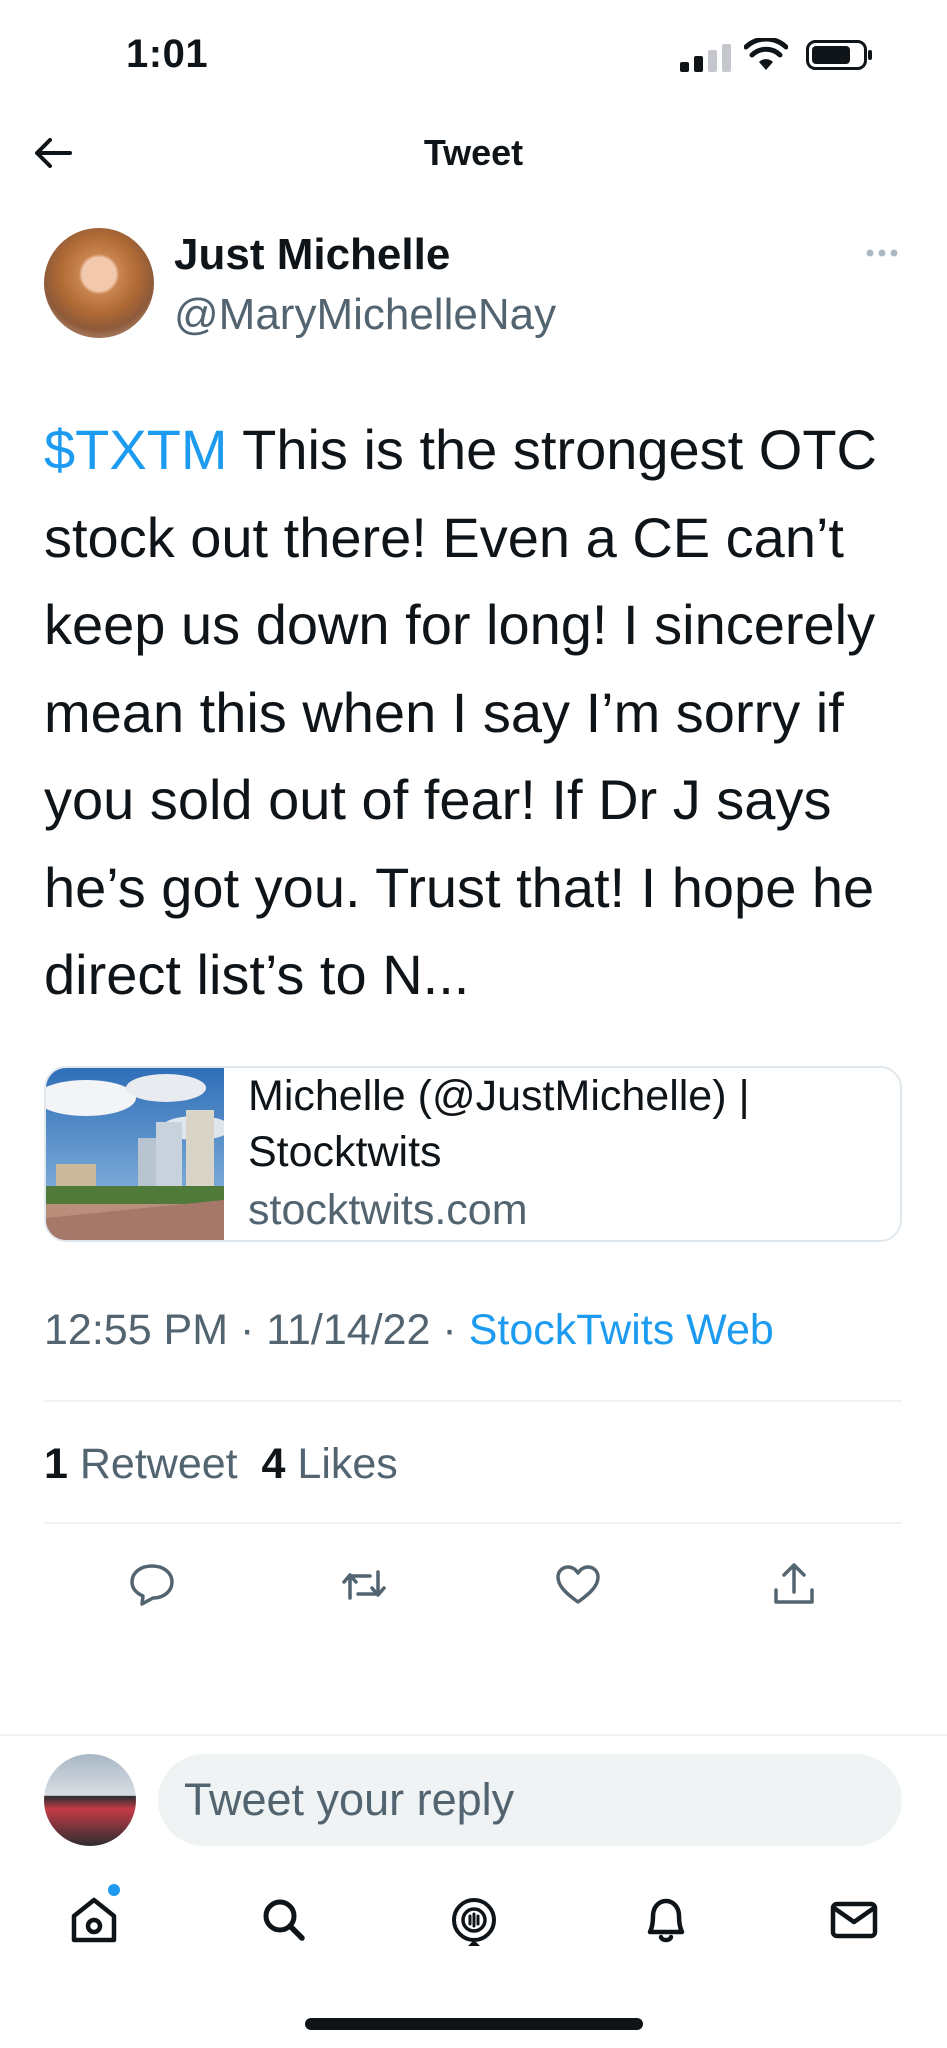 The image size is (947, 2048). I want to click on tweet-timestamp: 12:55 PM · 11/14/22 · StockTwits Web, so click(409, 1330).